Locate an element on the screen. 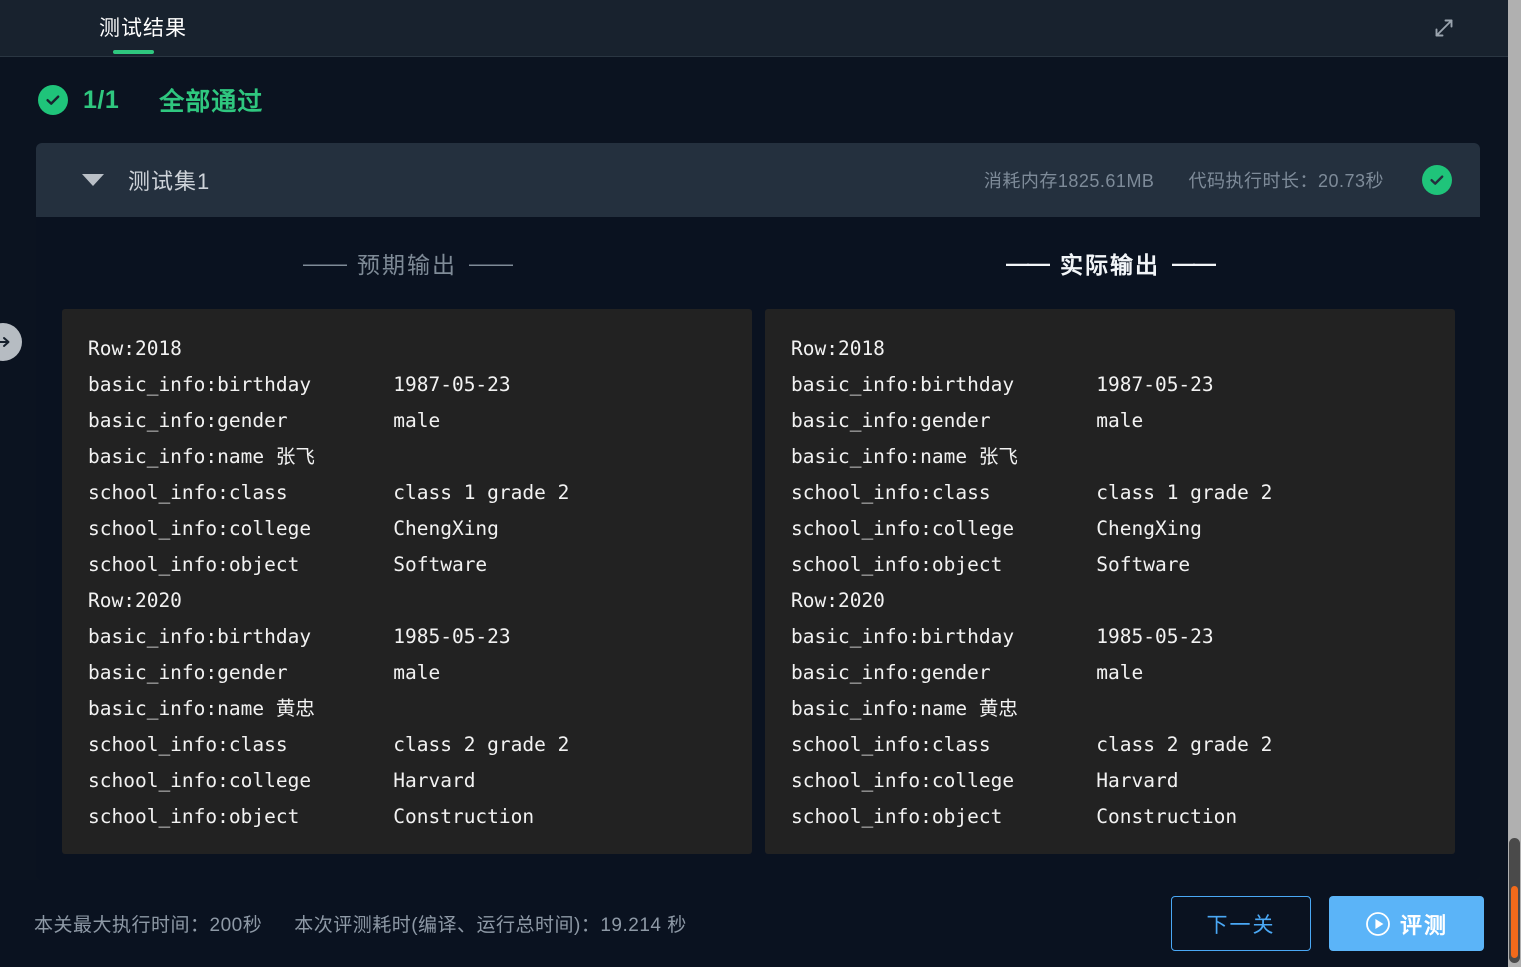  code-line-value: class 1 grade 2 is located at coordinates (481, 492).